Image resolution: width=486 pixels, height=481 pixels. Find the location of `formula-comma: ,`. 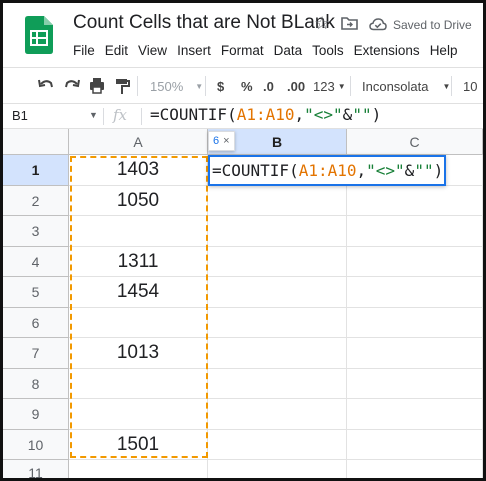

formula-comma: , is located at coordinates (361, 170).